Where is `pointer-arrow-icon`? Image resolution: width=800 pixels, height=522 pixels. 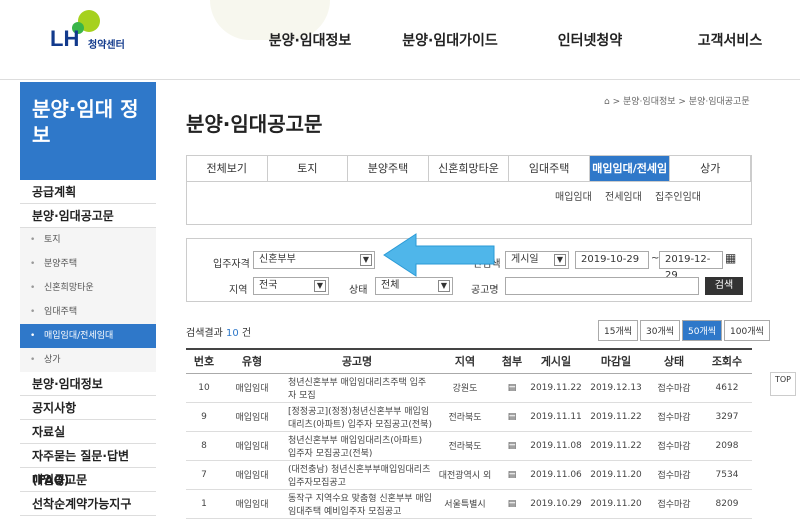
pointer-arrow-icon is located at coordinates (439, 255).